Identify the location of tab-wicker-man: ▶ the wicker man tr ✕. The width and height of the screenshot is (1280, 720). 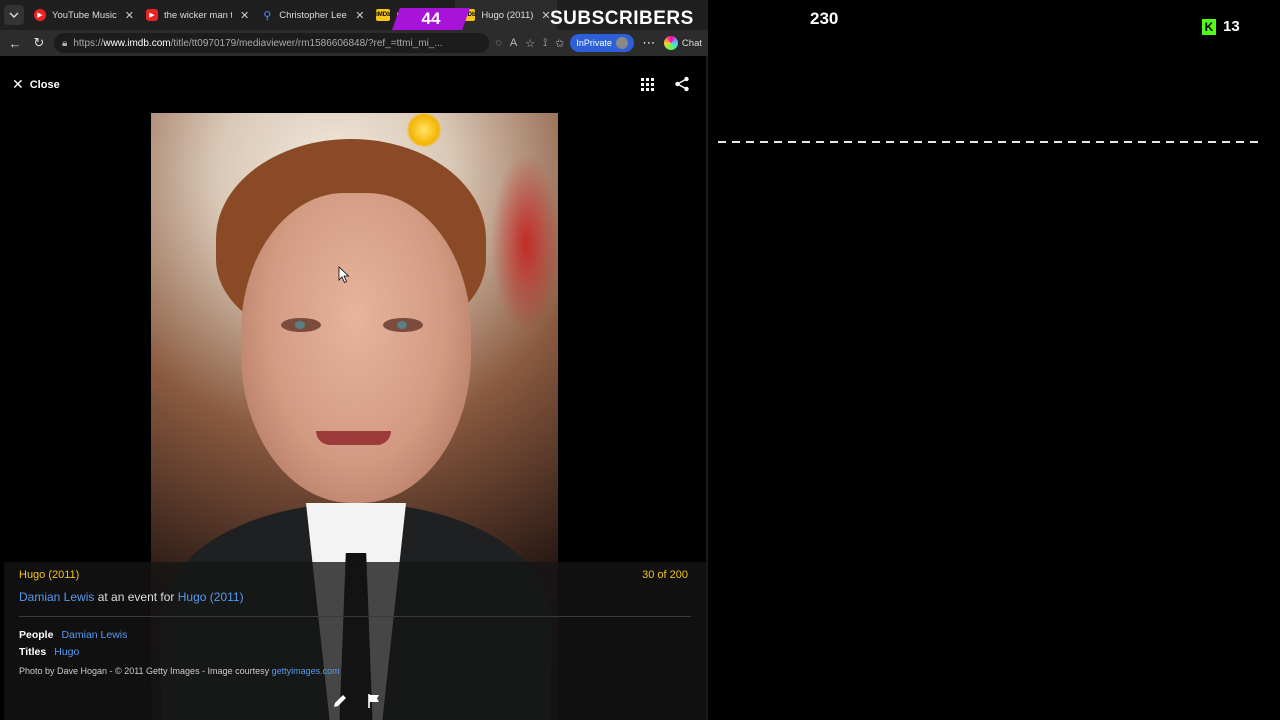
(197, 15).